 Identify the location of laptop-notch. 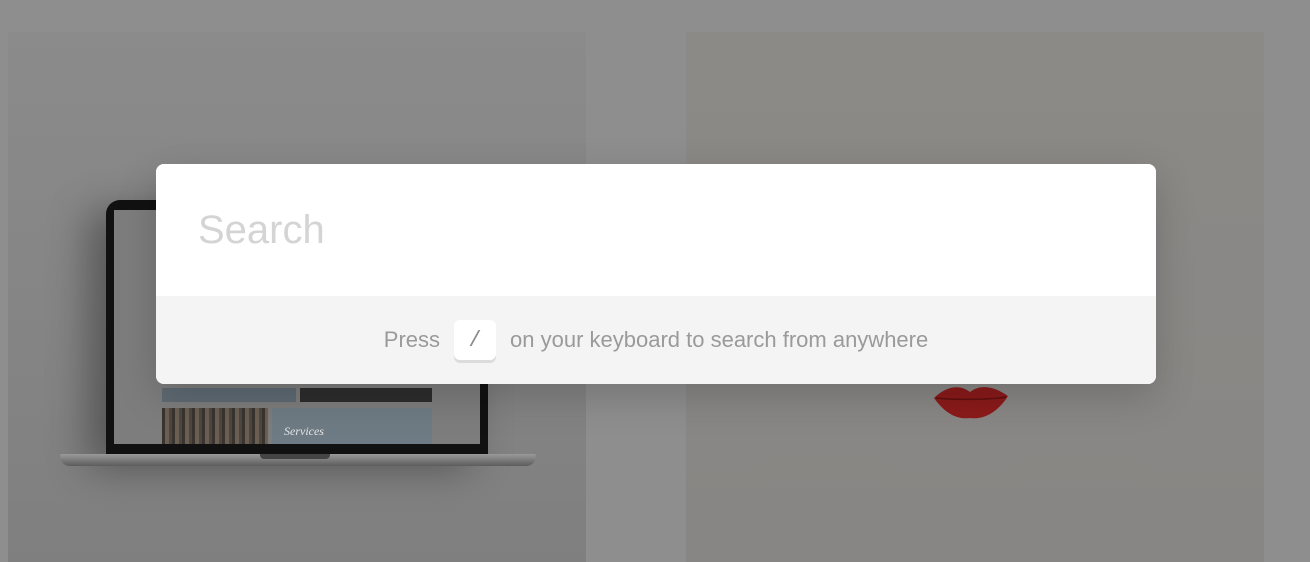
(295, 456).